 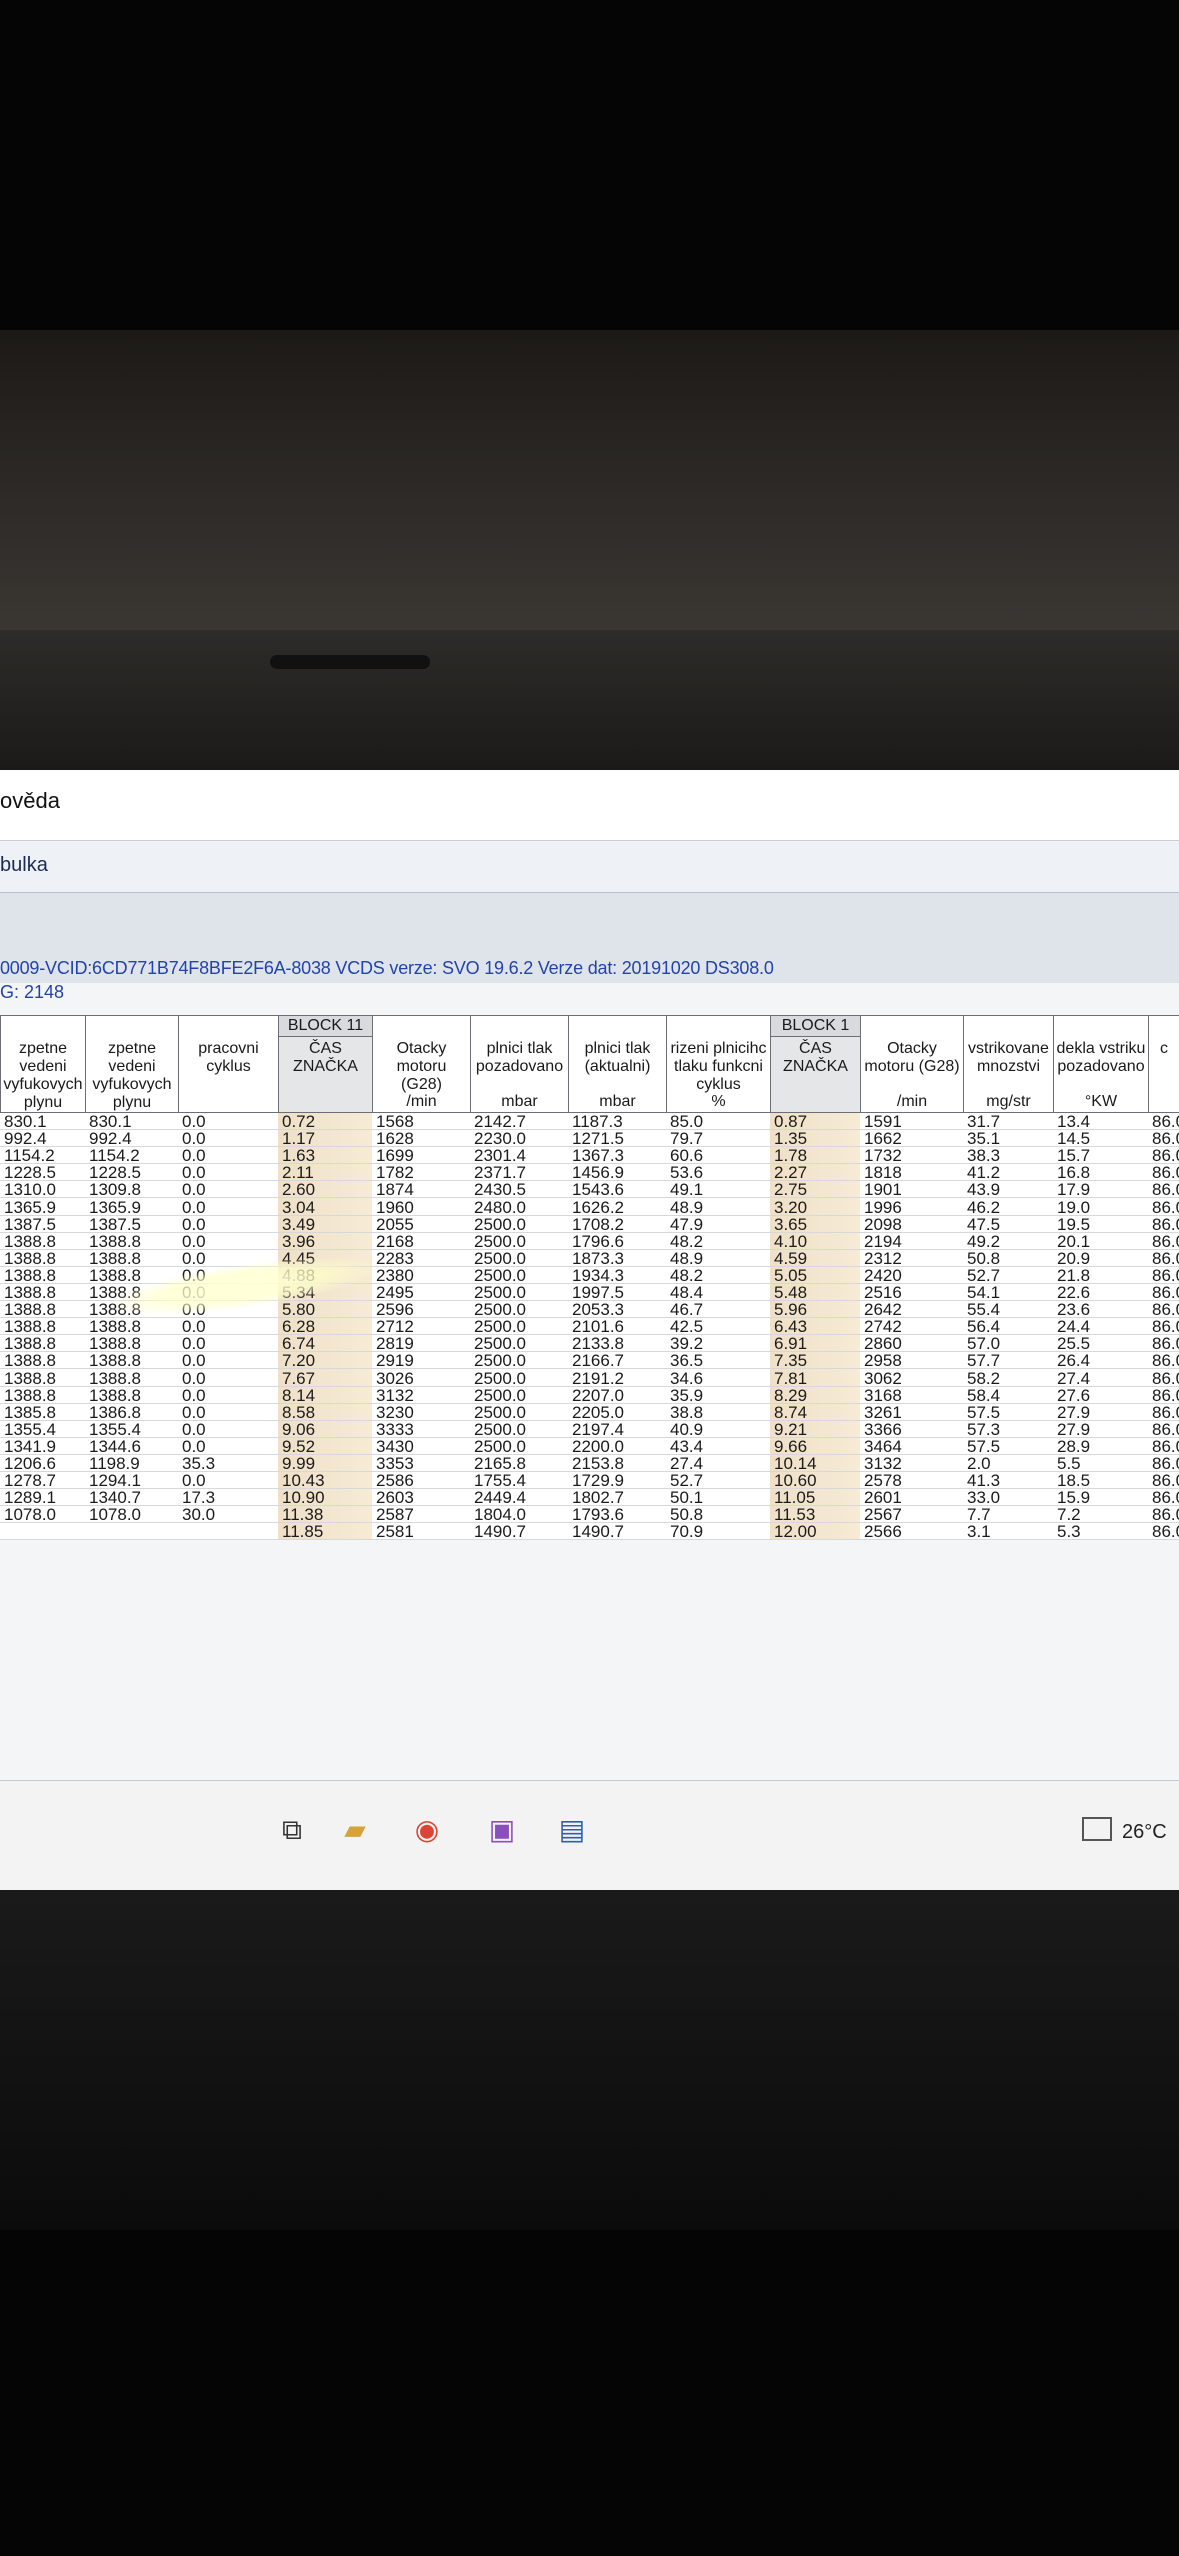 What do you see at coordinates (815, 1139) in the screenshot?
I see `table-cell: 1.35` at bounding box center [815, 1139].